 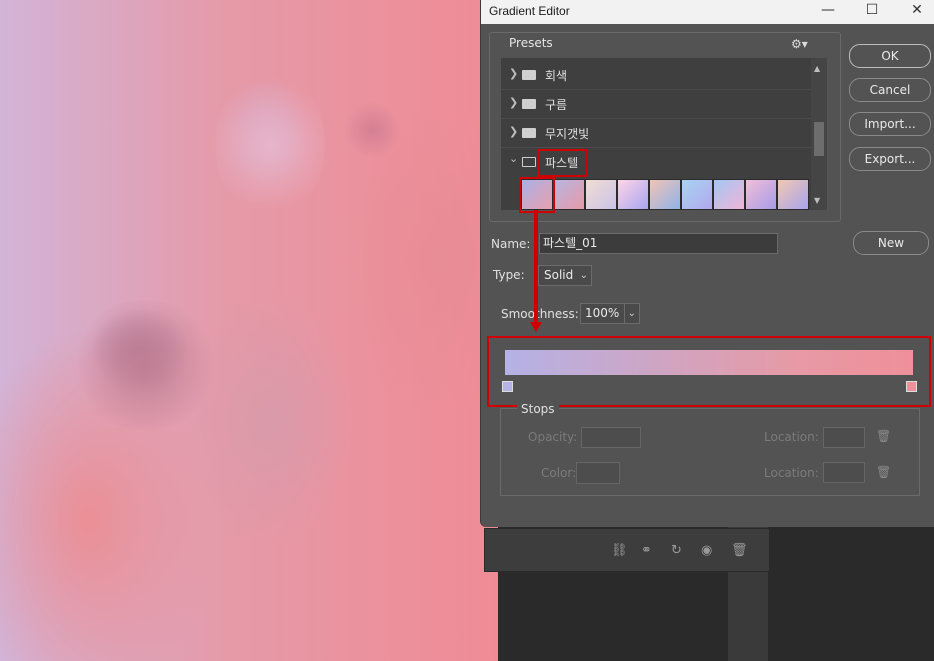 I want to click on new-button: New, so click(x=891, y=243).